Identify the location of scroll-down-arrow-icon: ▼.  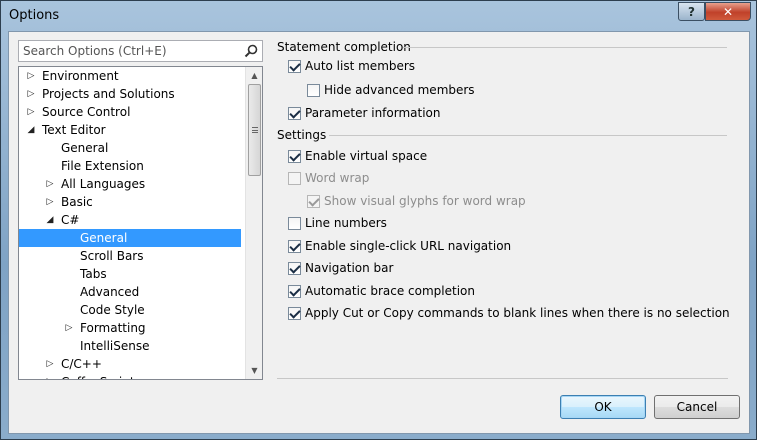
(254, 370).